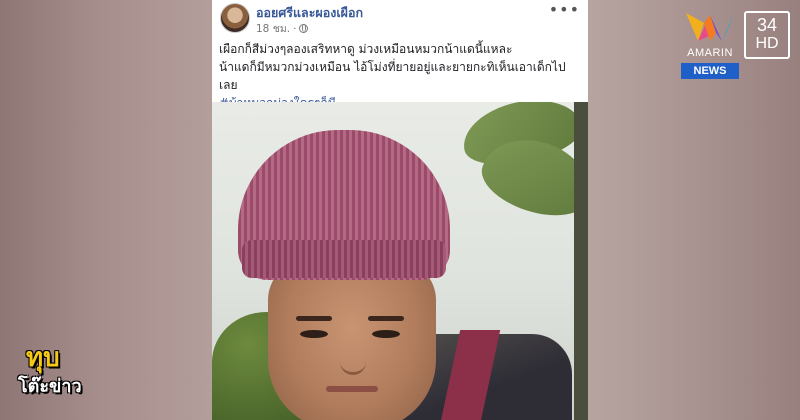 This screenshot has height=420, width=800. What do you see at coordinates (767, 43) in the screenshot?
I see `channel-hd: HD` at bounding box center [767, 43].